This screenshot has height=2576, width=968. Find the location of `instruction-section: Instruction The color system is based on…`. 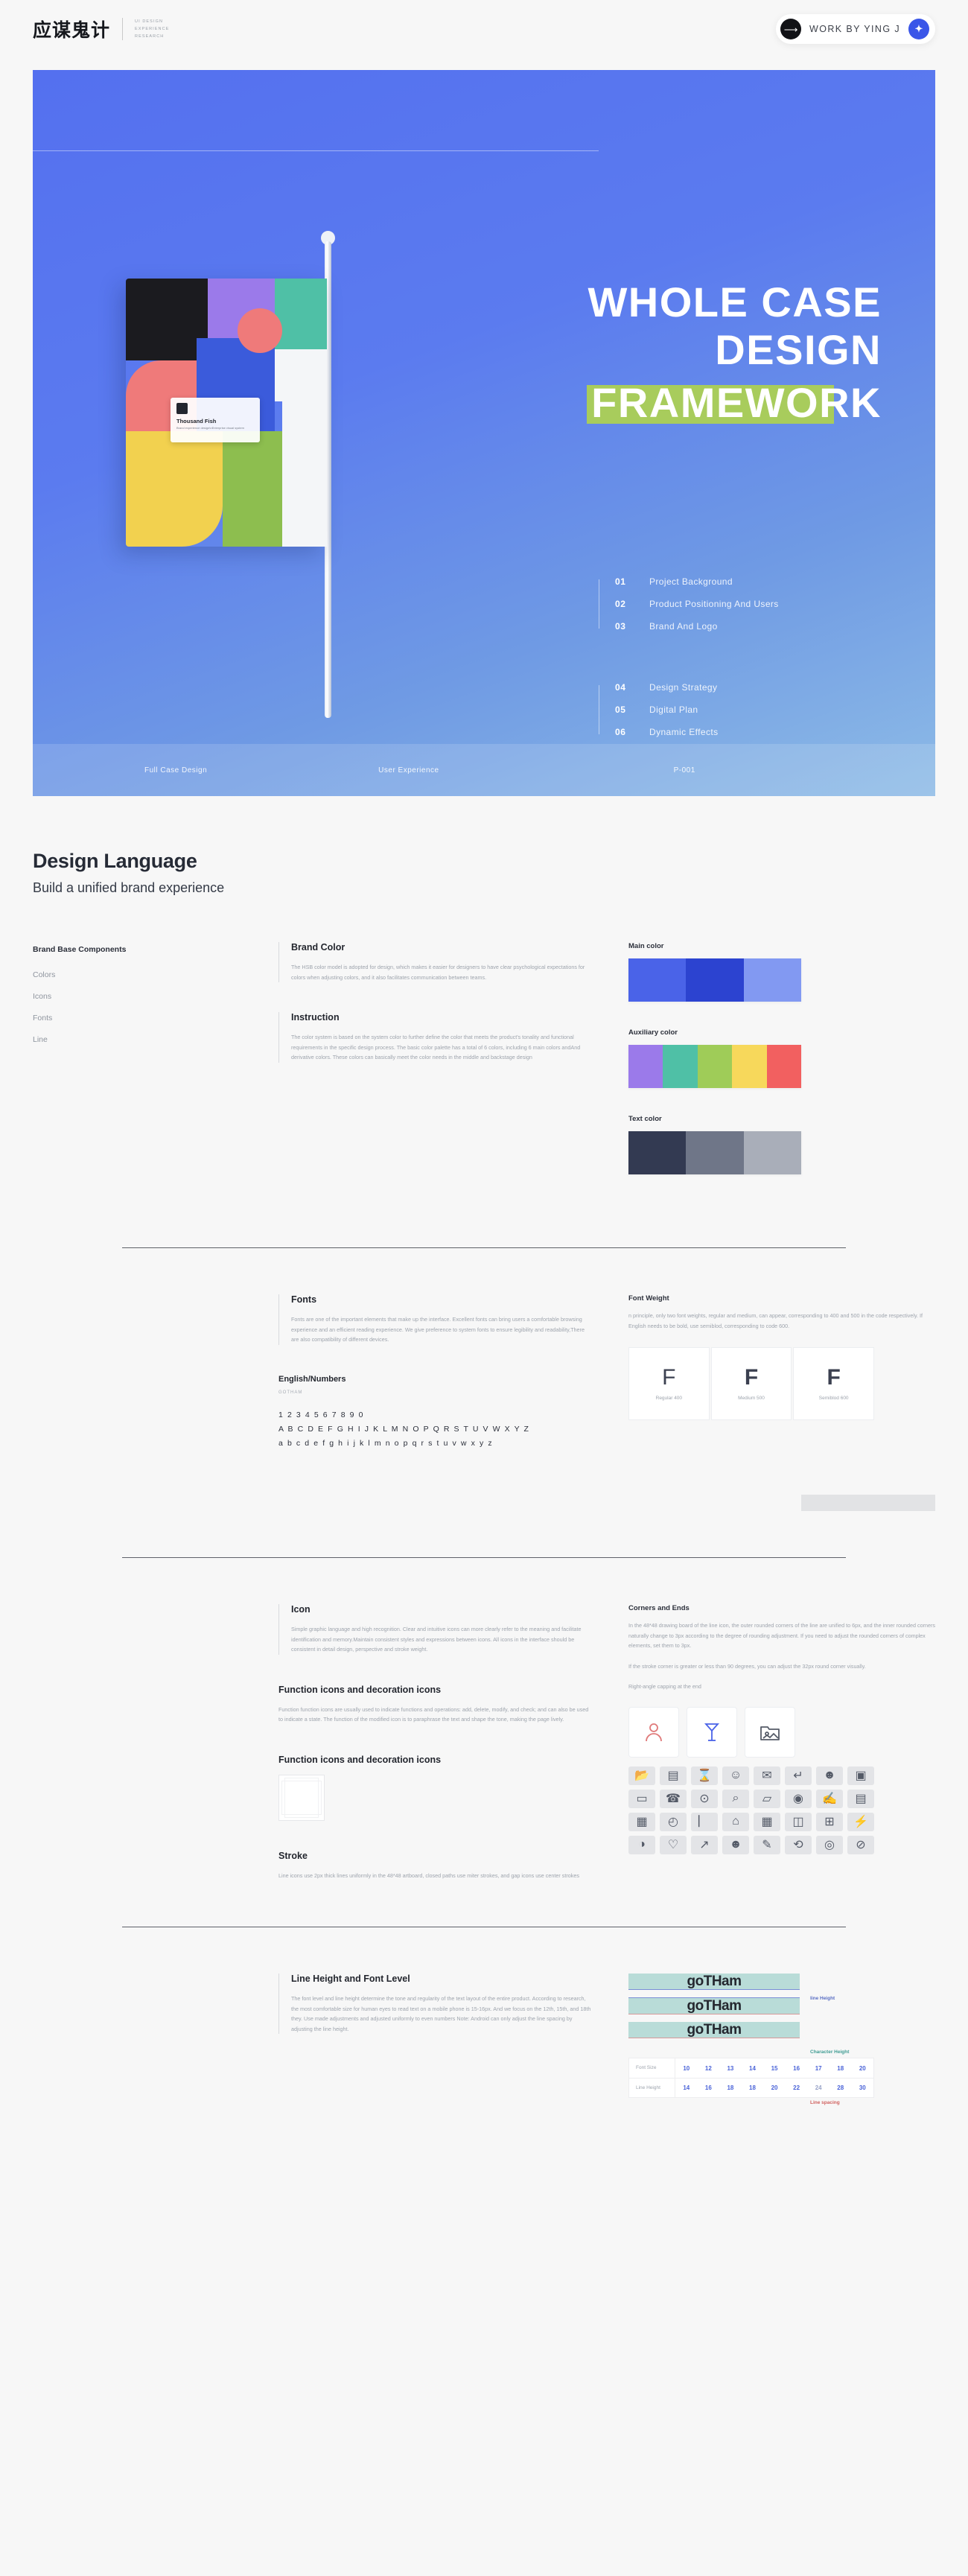

instruction-section: Instruction The color system is based on… is located at coordinates (434, 1037).